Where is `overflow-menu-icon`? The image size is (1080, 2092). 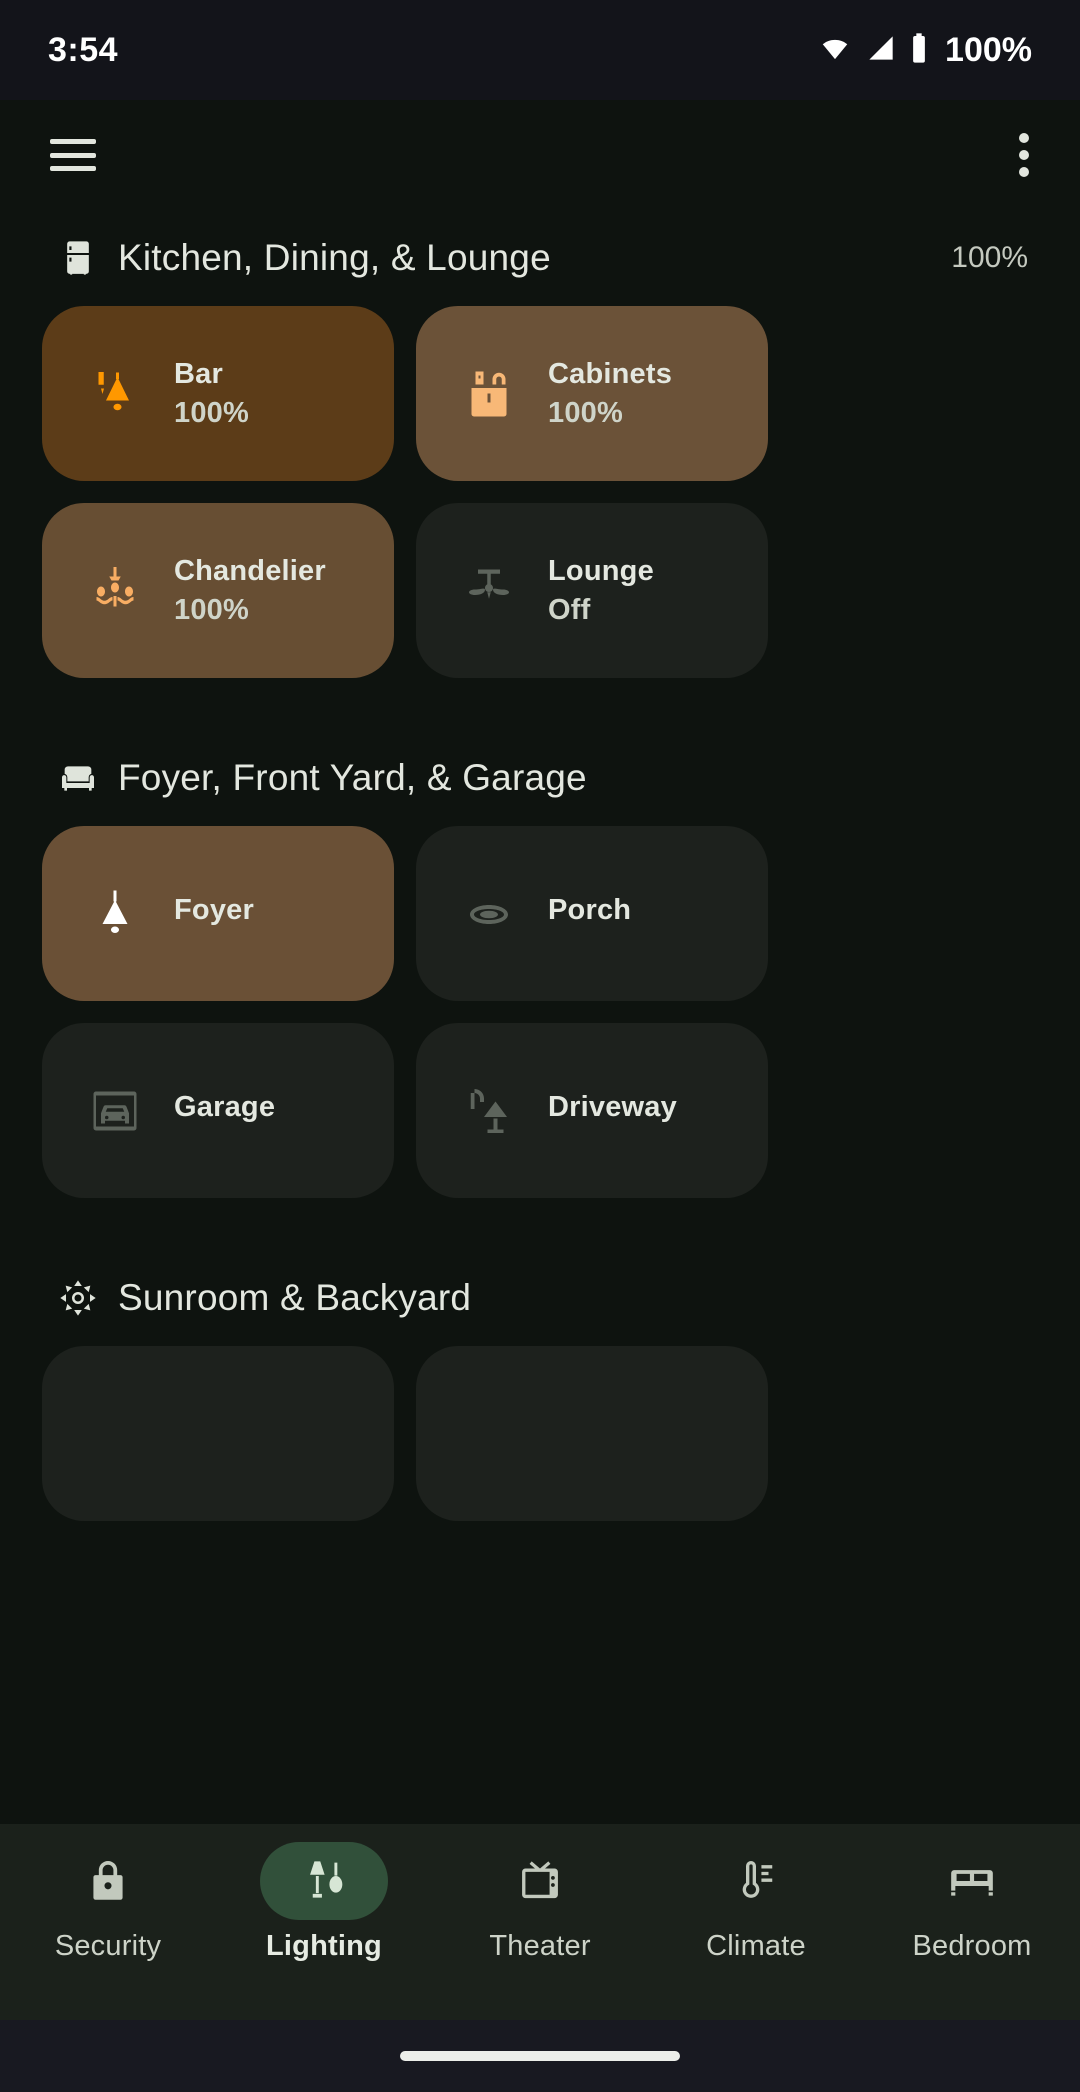 overflow-menu-icon is located at coordinates (1024, 155).